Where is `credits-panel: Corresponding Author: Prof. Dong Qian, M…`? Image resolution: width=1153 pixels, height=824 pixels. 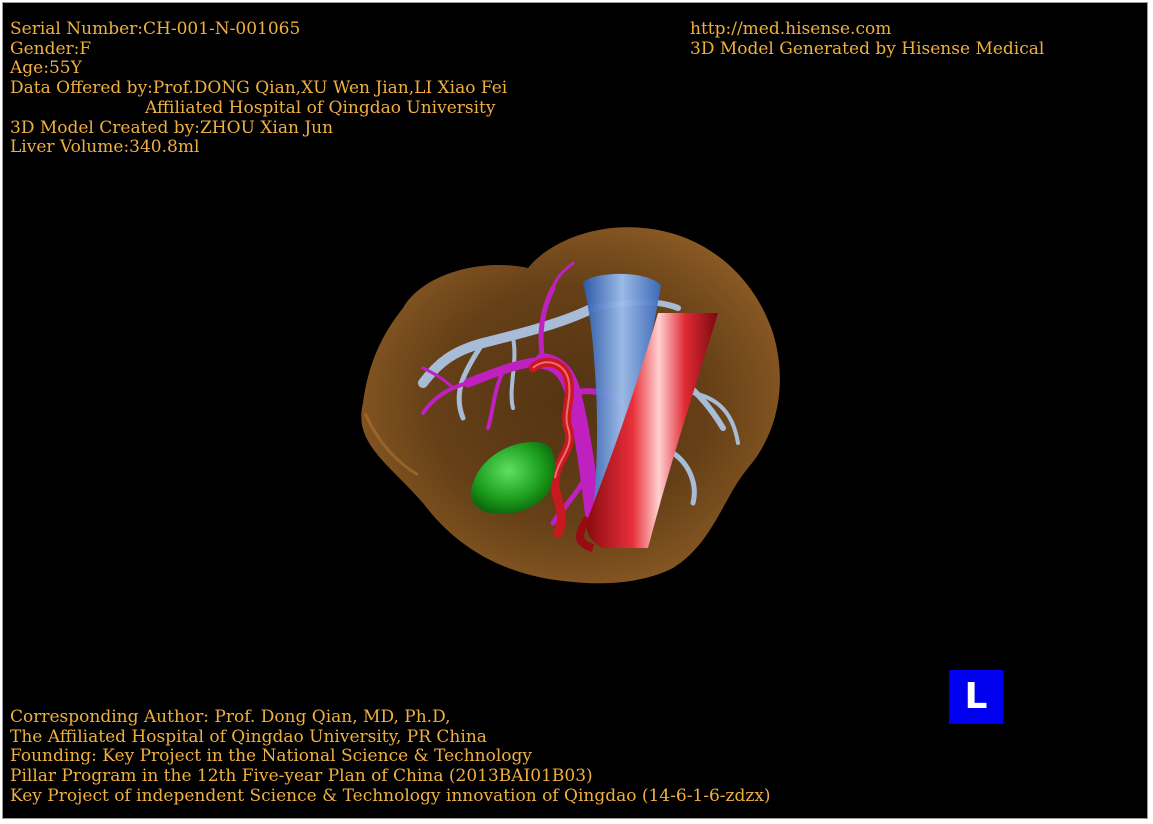 credits-panel: Corresponding Author: Prof. Dong Qian, M… is located at coordinates (390, 757).